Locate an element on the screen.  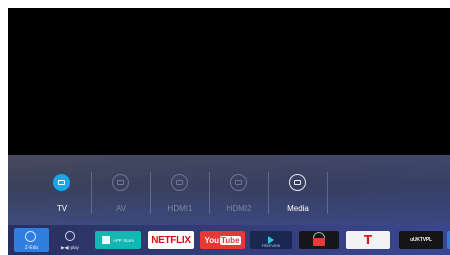
freeview-tile: FREEVIEW is located at coordinates (271, 240).